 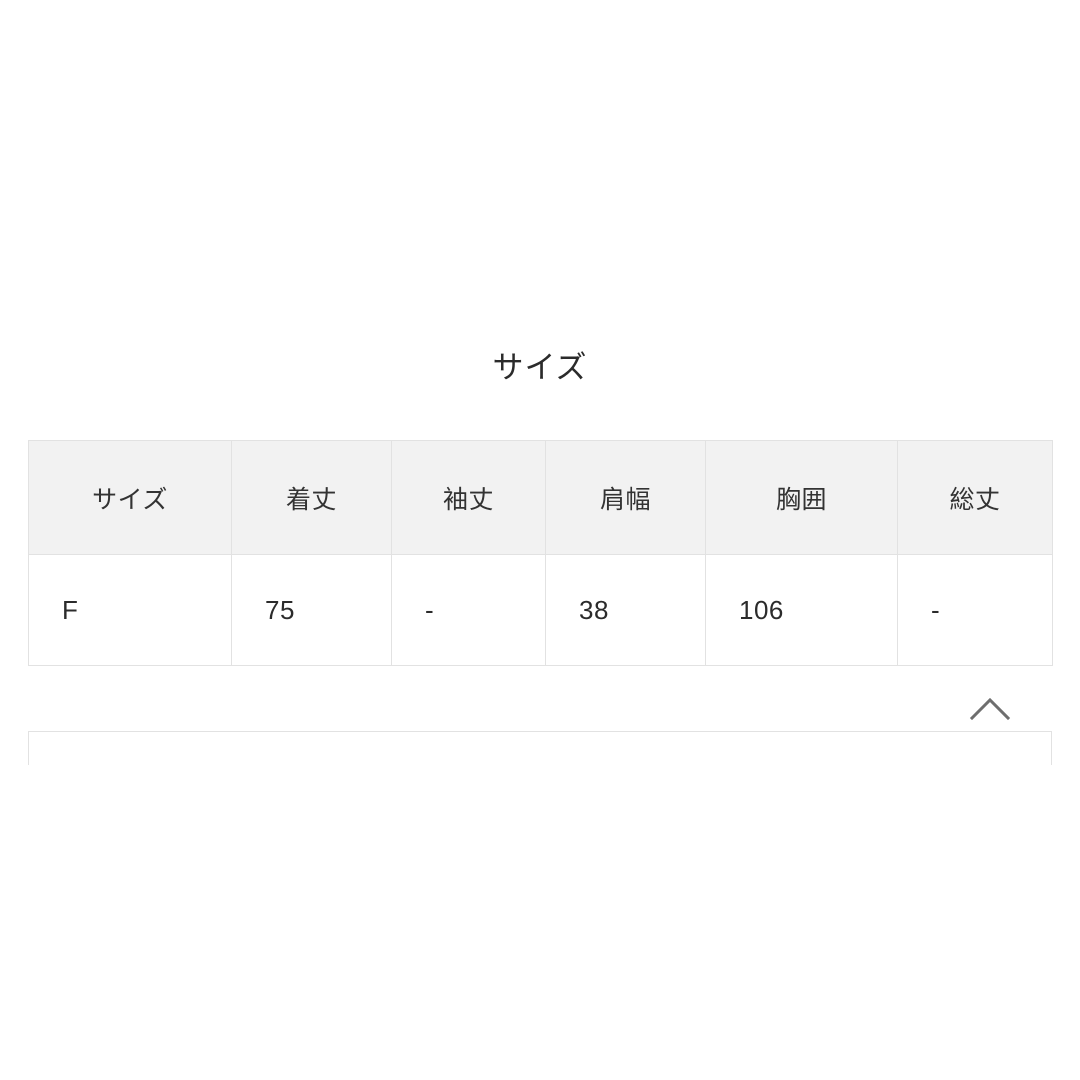 I want to click on table-row: F 75 - 38 106 -, so click(x=540, y=610).